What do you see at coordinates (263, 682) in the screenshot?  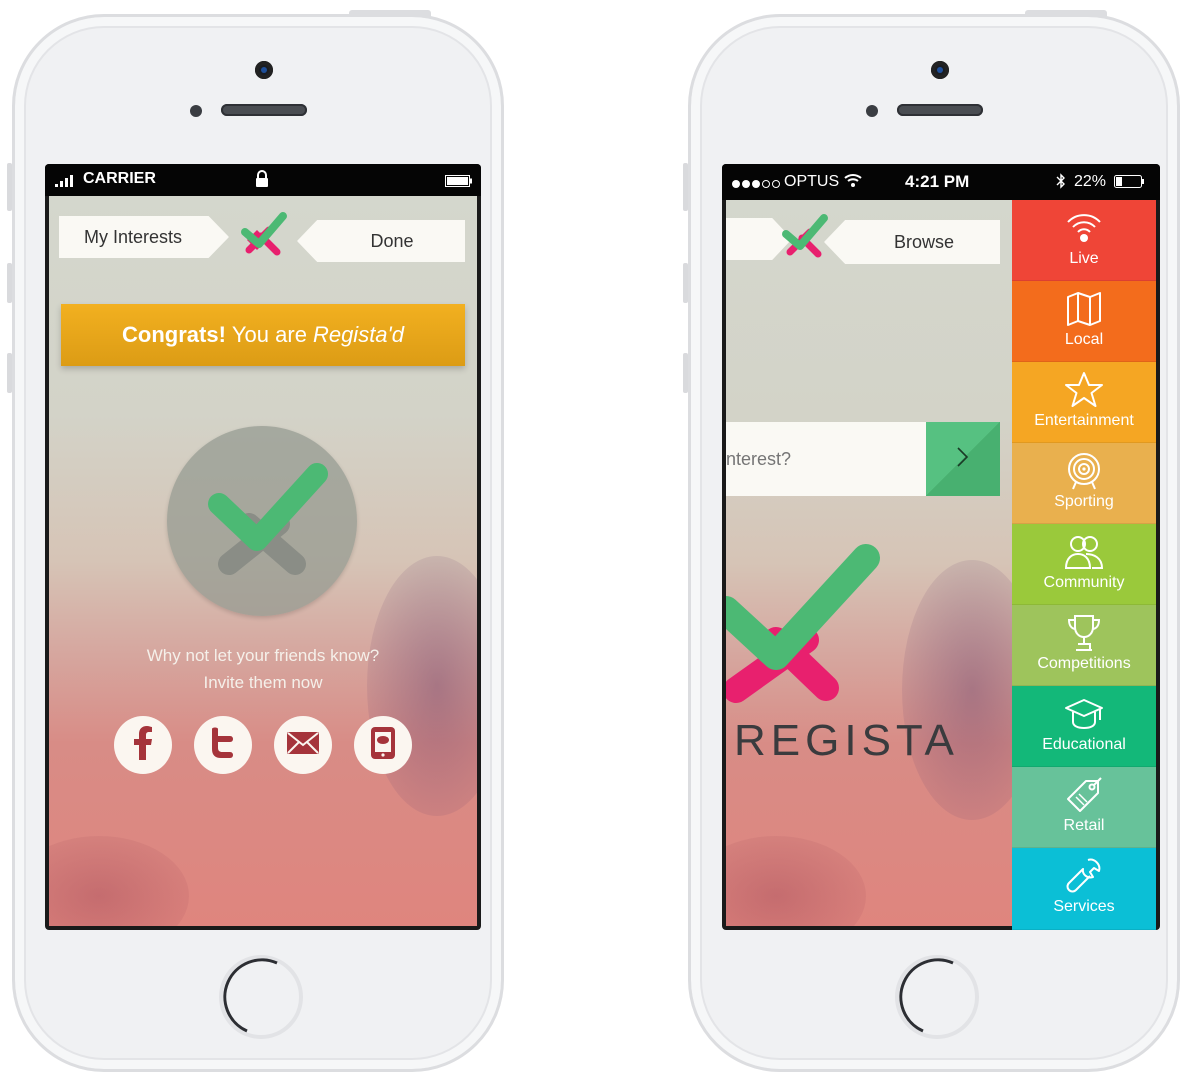 I see `invite-message-line2: Invite them now` at bounding box center [263, 682].